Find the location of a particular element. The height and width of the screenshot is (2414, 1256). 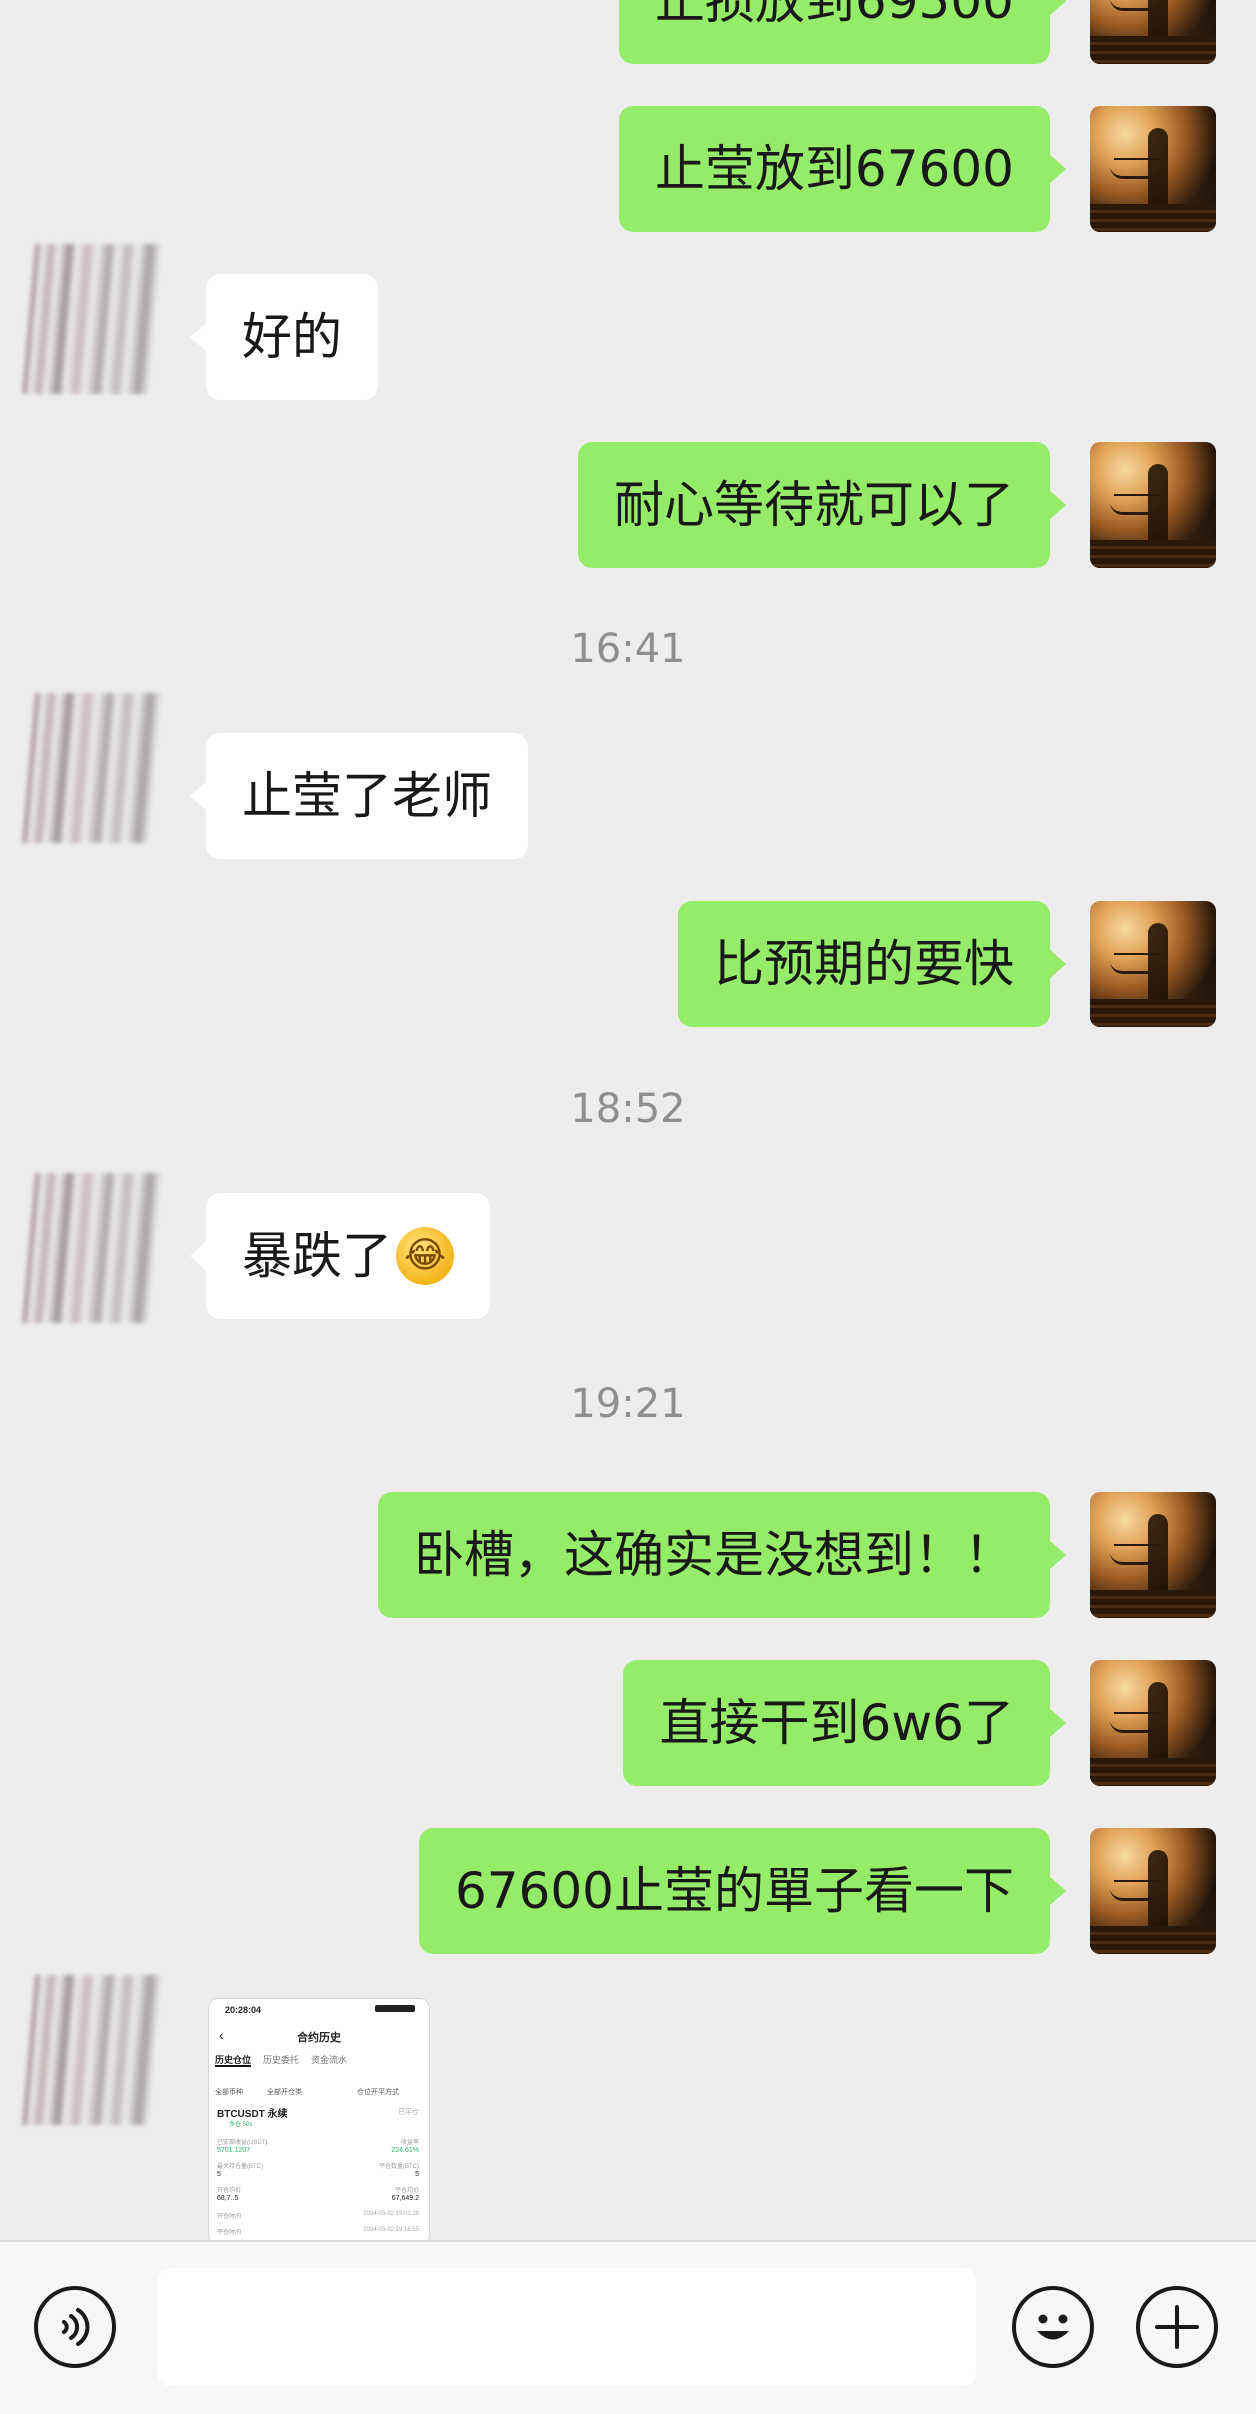

field-label: 收益率 is located at coordinates (409, 2143).